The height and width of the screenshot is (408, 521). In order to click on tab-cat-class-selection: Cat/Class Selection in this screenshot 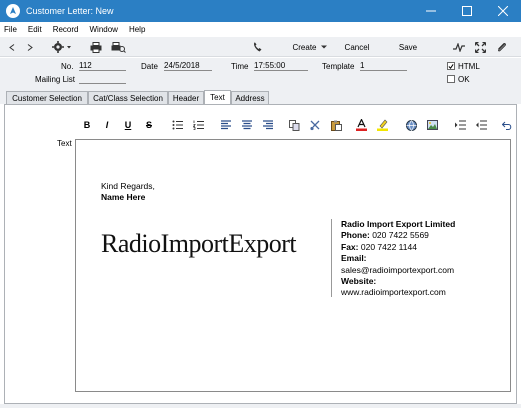, I will do `click(128, 97)`.